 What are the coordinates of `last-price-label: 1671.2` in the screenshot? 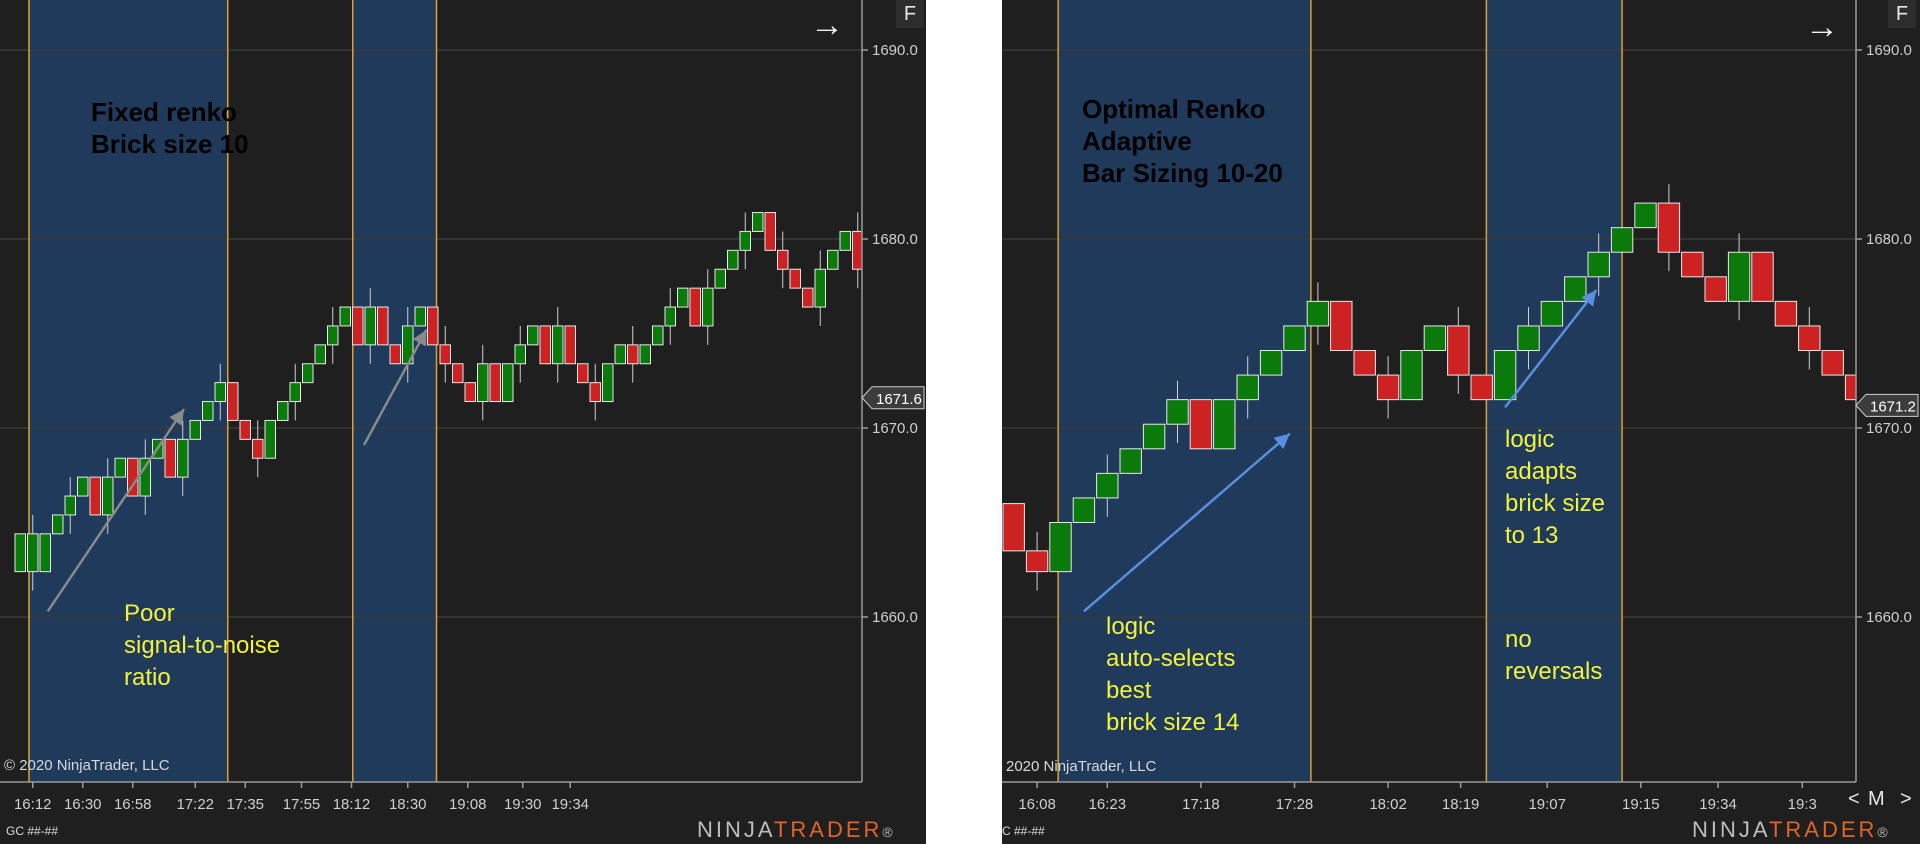 It's located at (1893, 406).